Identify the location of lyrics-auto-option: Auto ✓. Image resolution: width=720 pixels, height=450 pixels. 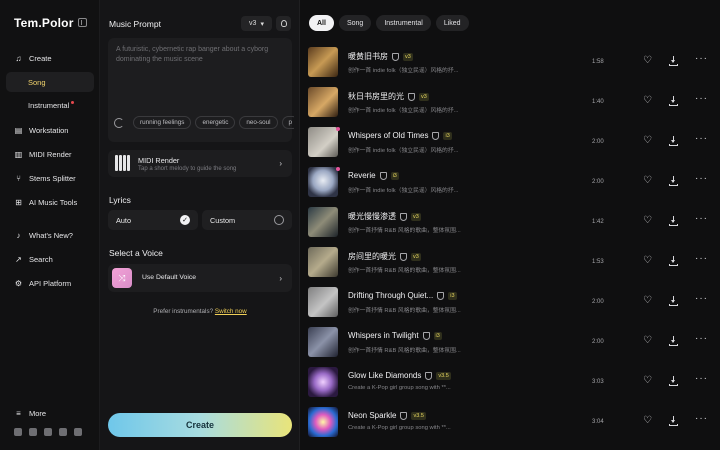
(153, 220).